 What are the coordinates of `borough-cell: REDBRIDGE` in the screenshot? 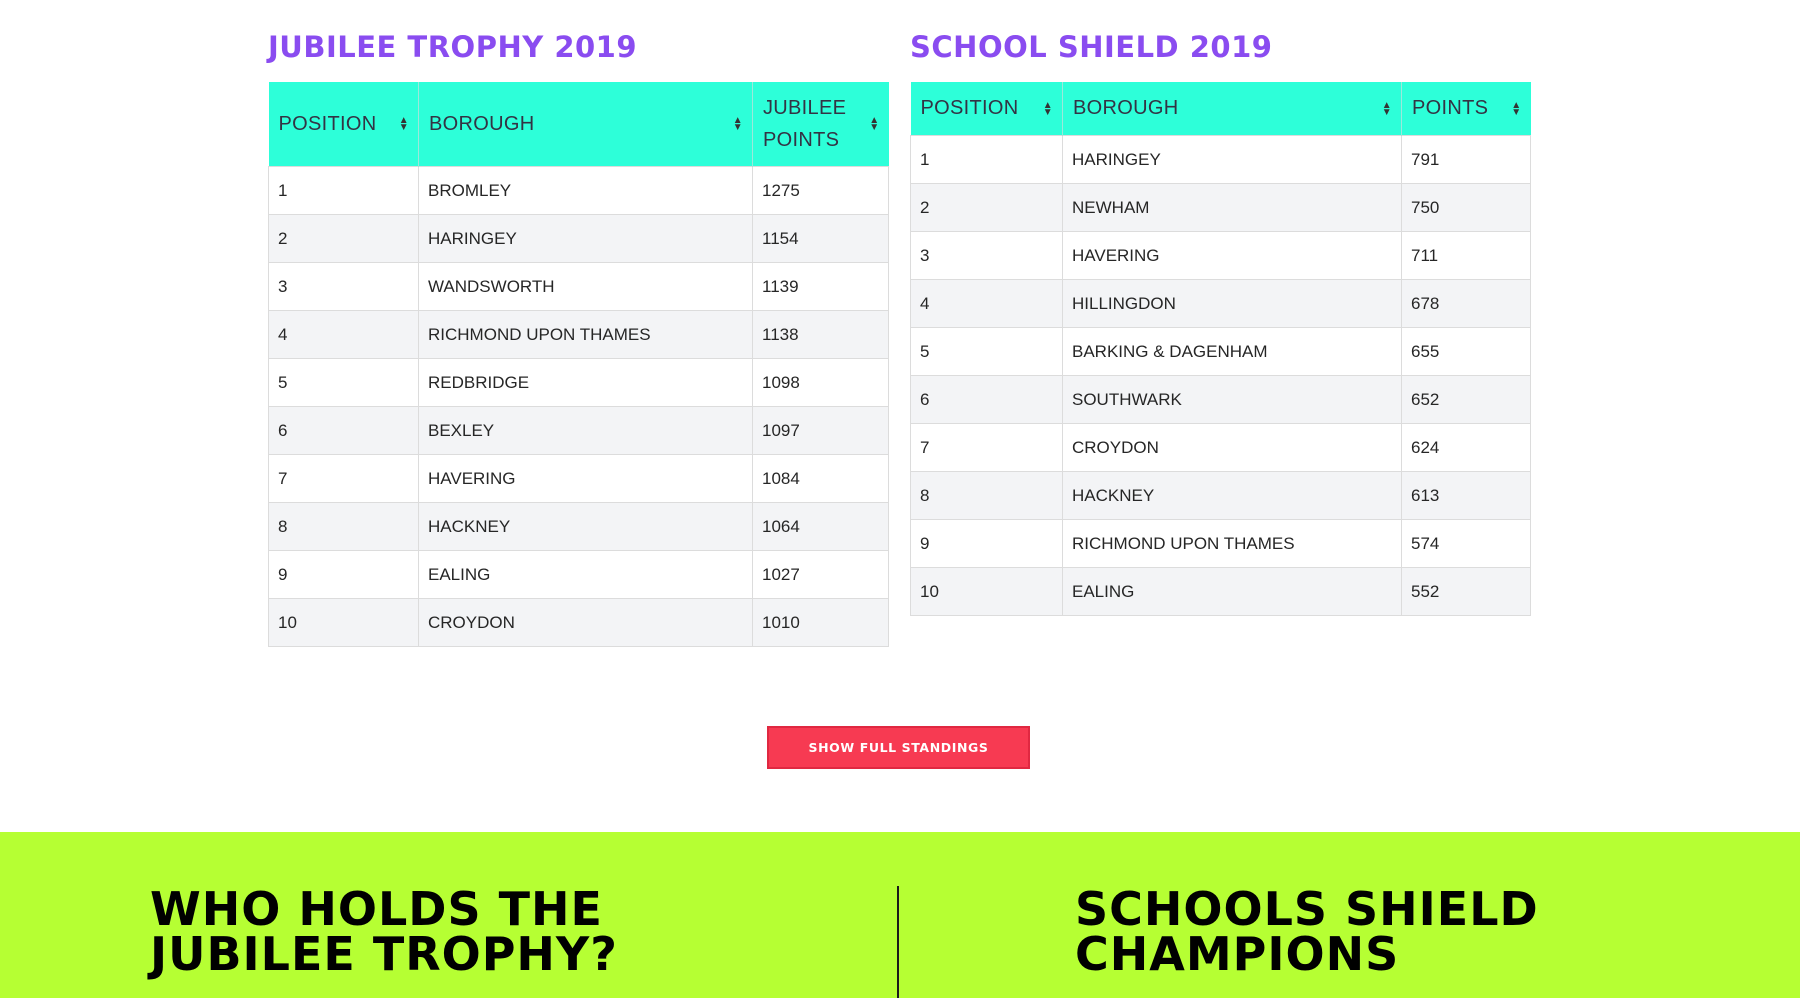 It's located at (585, 382).